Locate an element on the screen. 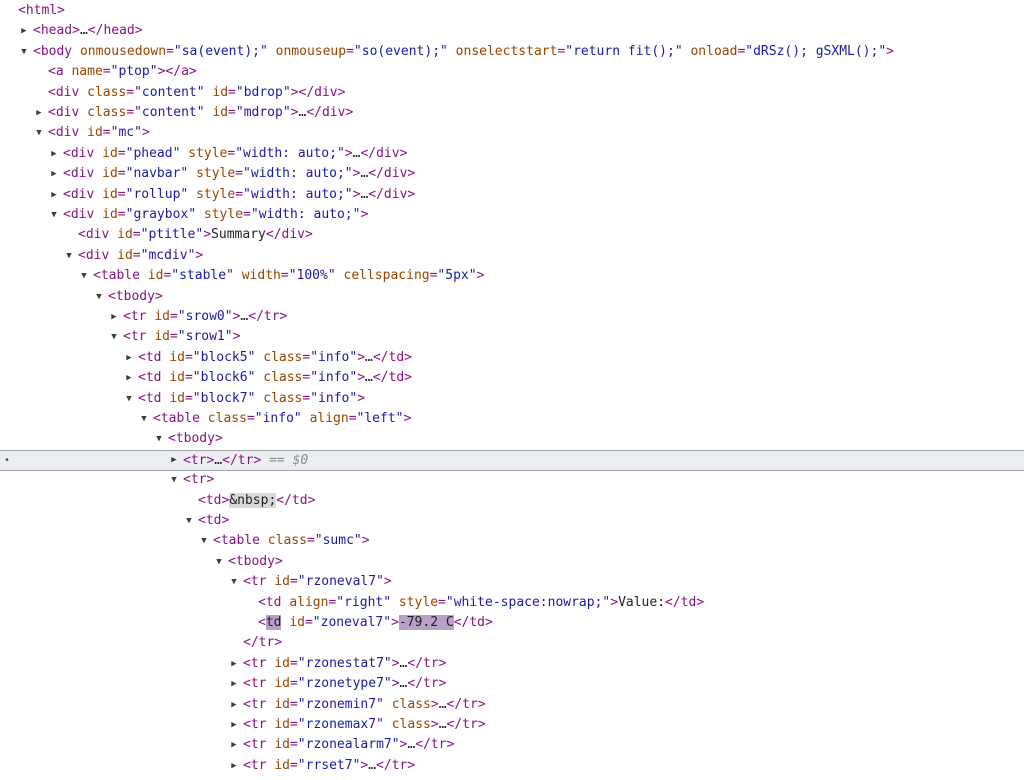 This screenshot has height=780, width=1024. token-val: "info" is located at coordinates (334, 398).